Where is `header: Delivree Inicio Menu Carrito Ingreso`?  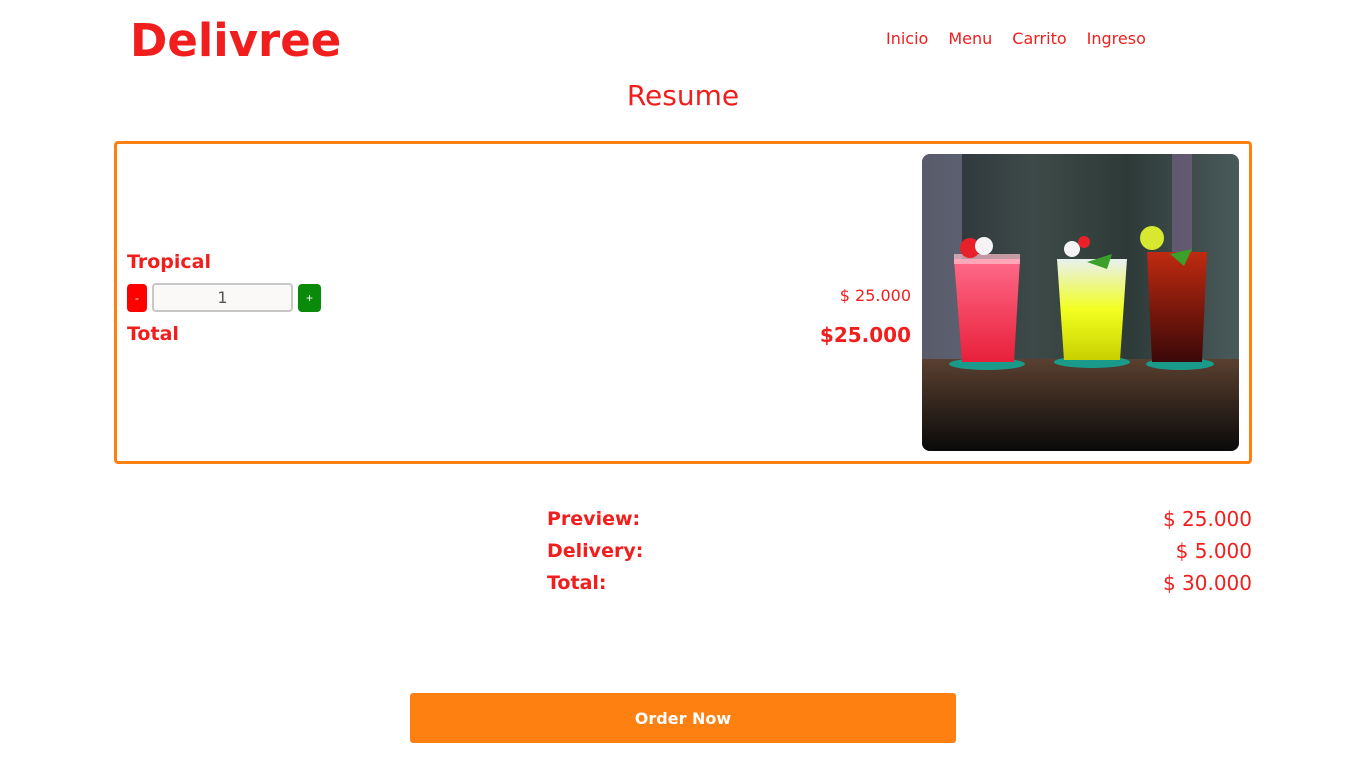
header: Delivree Inicio Menu Carrito Ingreso is located at coordinates (683, 40).